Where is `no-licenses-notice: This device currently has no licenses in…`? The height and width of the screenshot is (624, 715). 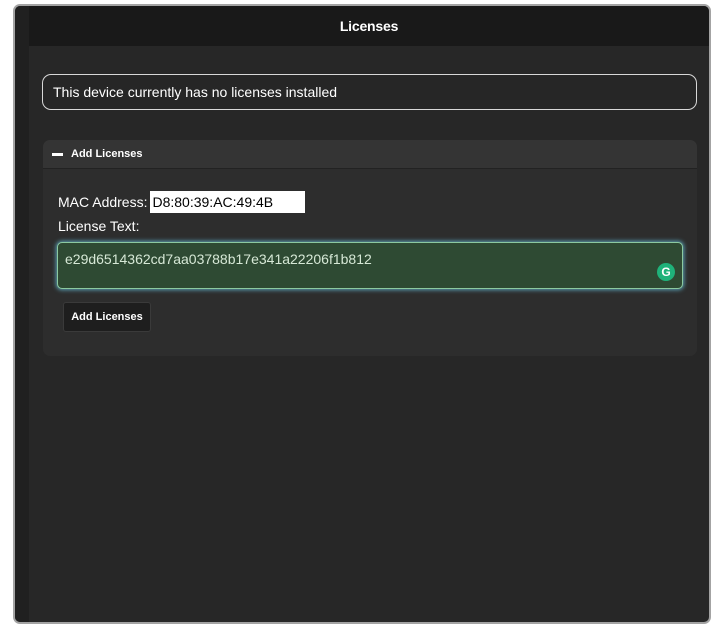
no-licenses-notice: This device currently has no licenses in… is located at coordinates (369, 92).